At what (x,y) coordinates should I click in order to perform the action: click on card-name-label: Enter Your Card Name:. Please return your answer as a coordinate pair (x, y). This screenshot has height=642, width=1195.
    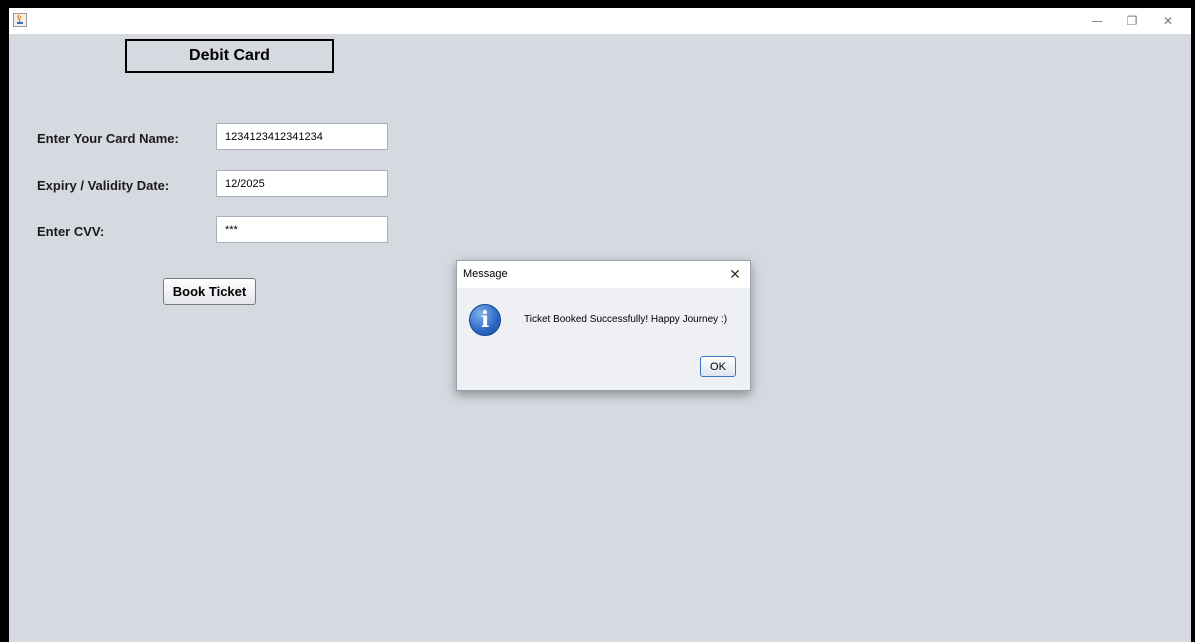
    Looking at the image, I should click on (108, 138).